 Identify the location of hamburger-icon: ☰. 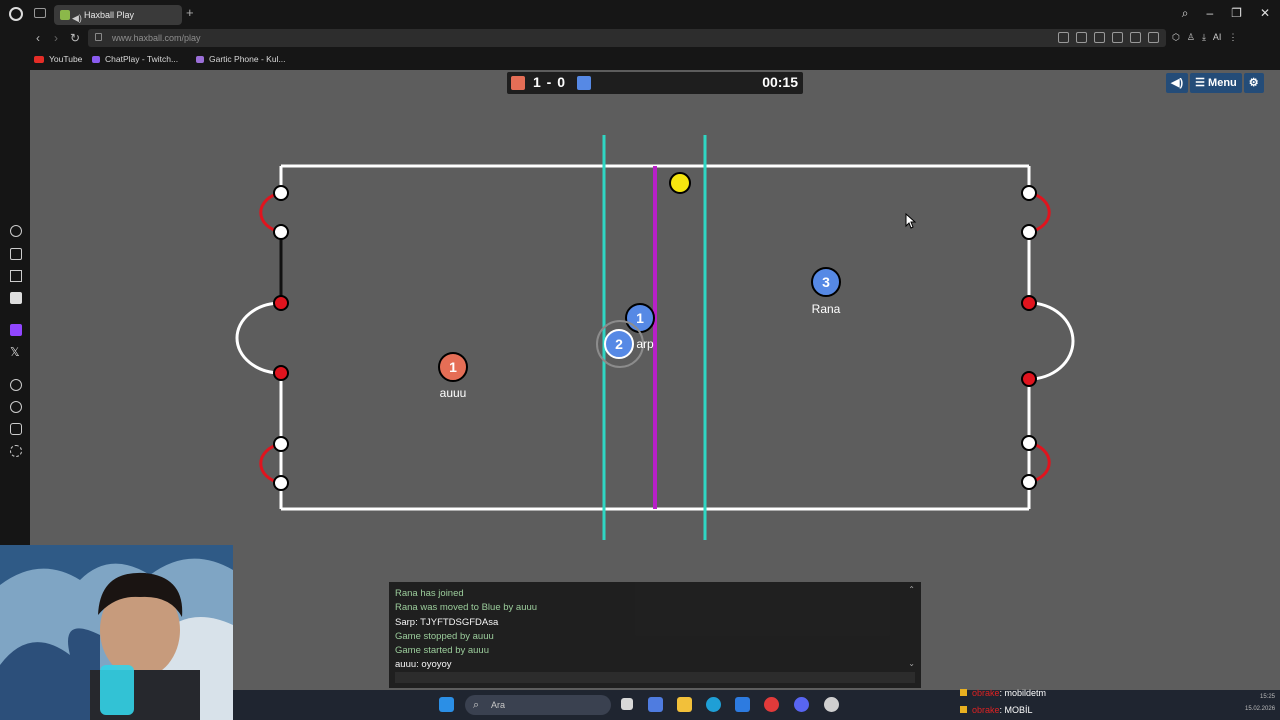
(1202, 83).